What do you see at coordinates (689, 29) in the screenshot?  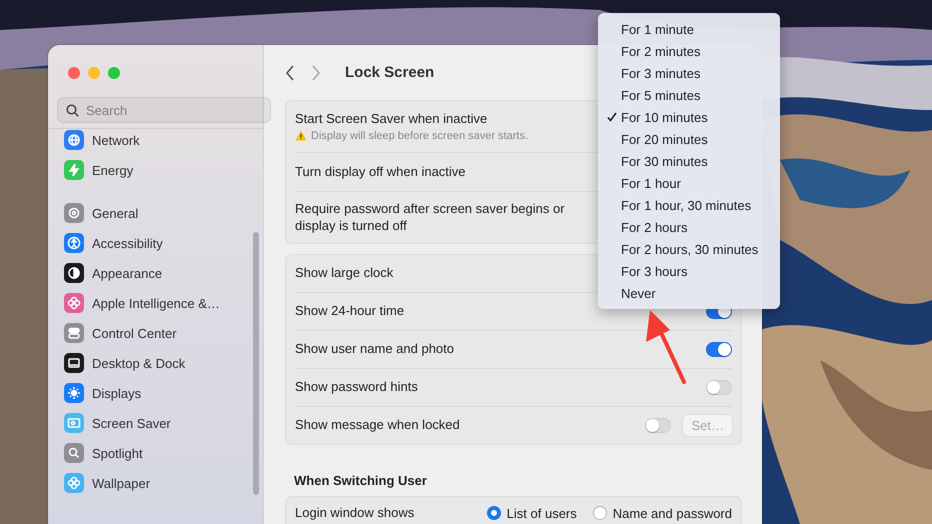 I see `menu-item: For 1 minute` at bounding box center [689, 29].